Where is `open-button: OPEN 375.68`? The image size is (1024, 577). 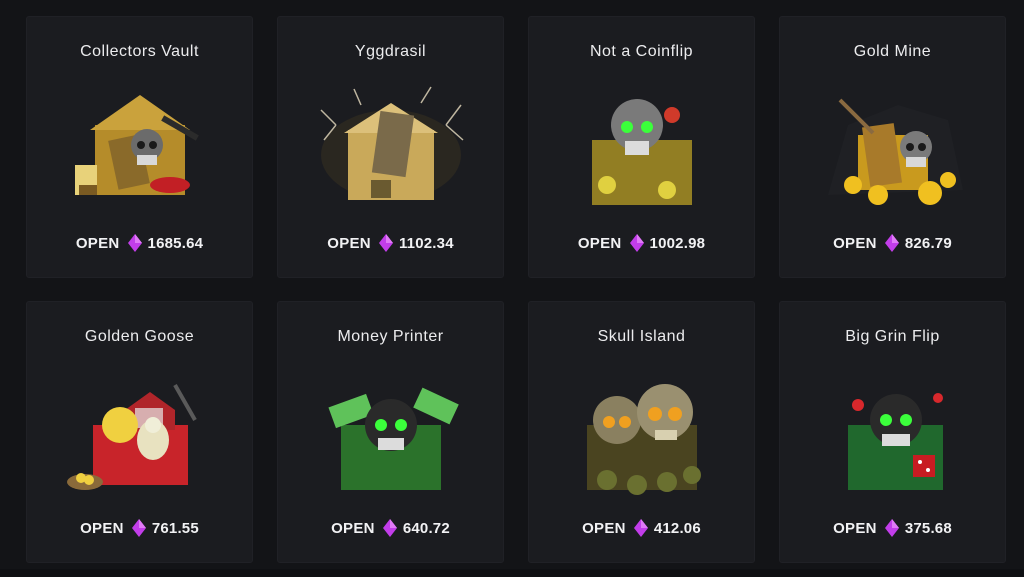
open-button: OPEN 375.68 is located at coordinates (892, 528).